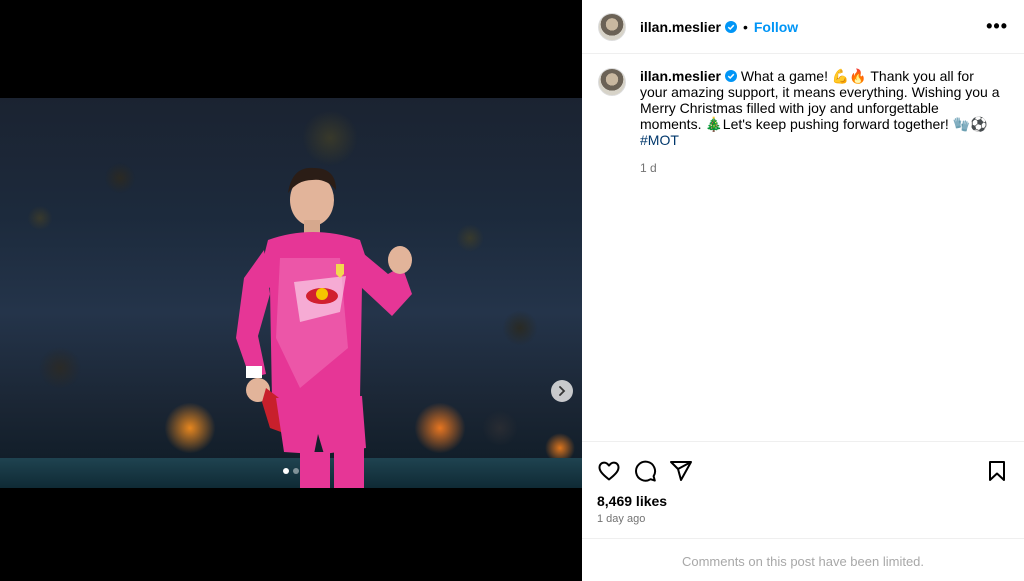 The image size is (1024, 581). What do you see at coordinates (803, 498) in the screenshot?
I see `likes-count: 8,469 likes` at bounding box center [803, 498].